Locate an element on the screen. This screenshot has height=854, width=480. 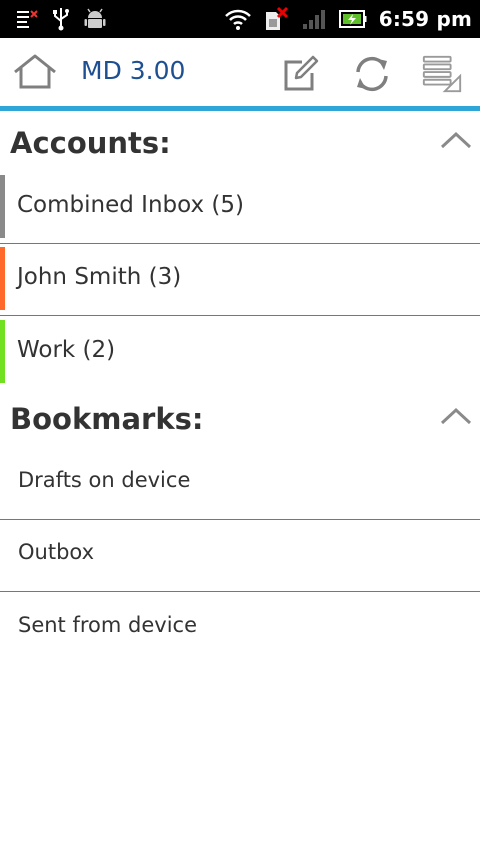
bookmark-label: Outbox is located at coordinates (56, 552).